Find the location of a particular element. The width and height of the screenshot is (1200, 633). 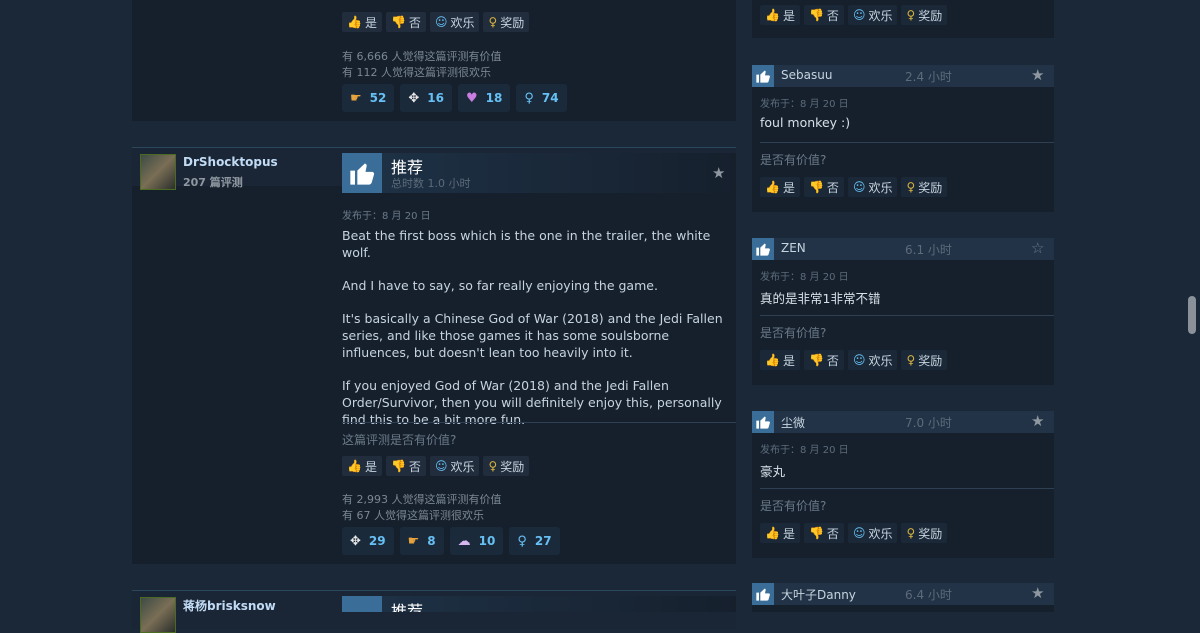

reaction-row: ✥ 29 ☛ 8 ☁ 10 ♀ 27 is located at coordinates (451, 541).